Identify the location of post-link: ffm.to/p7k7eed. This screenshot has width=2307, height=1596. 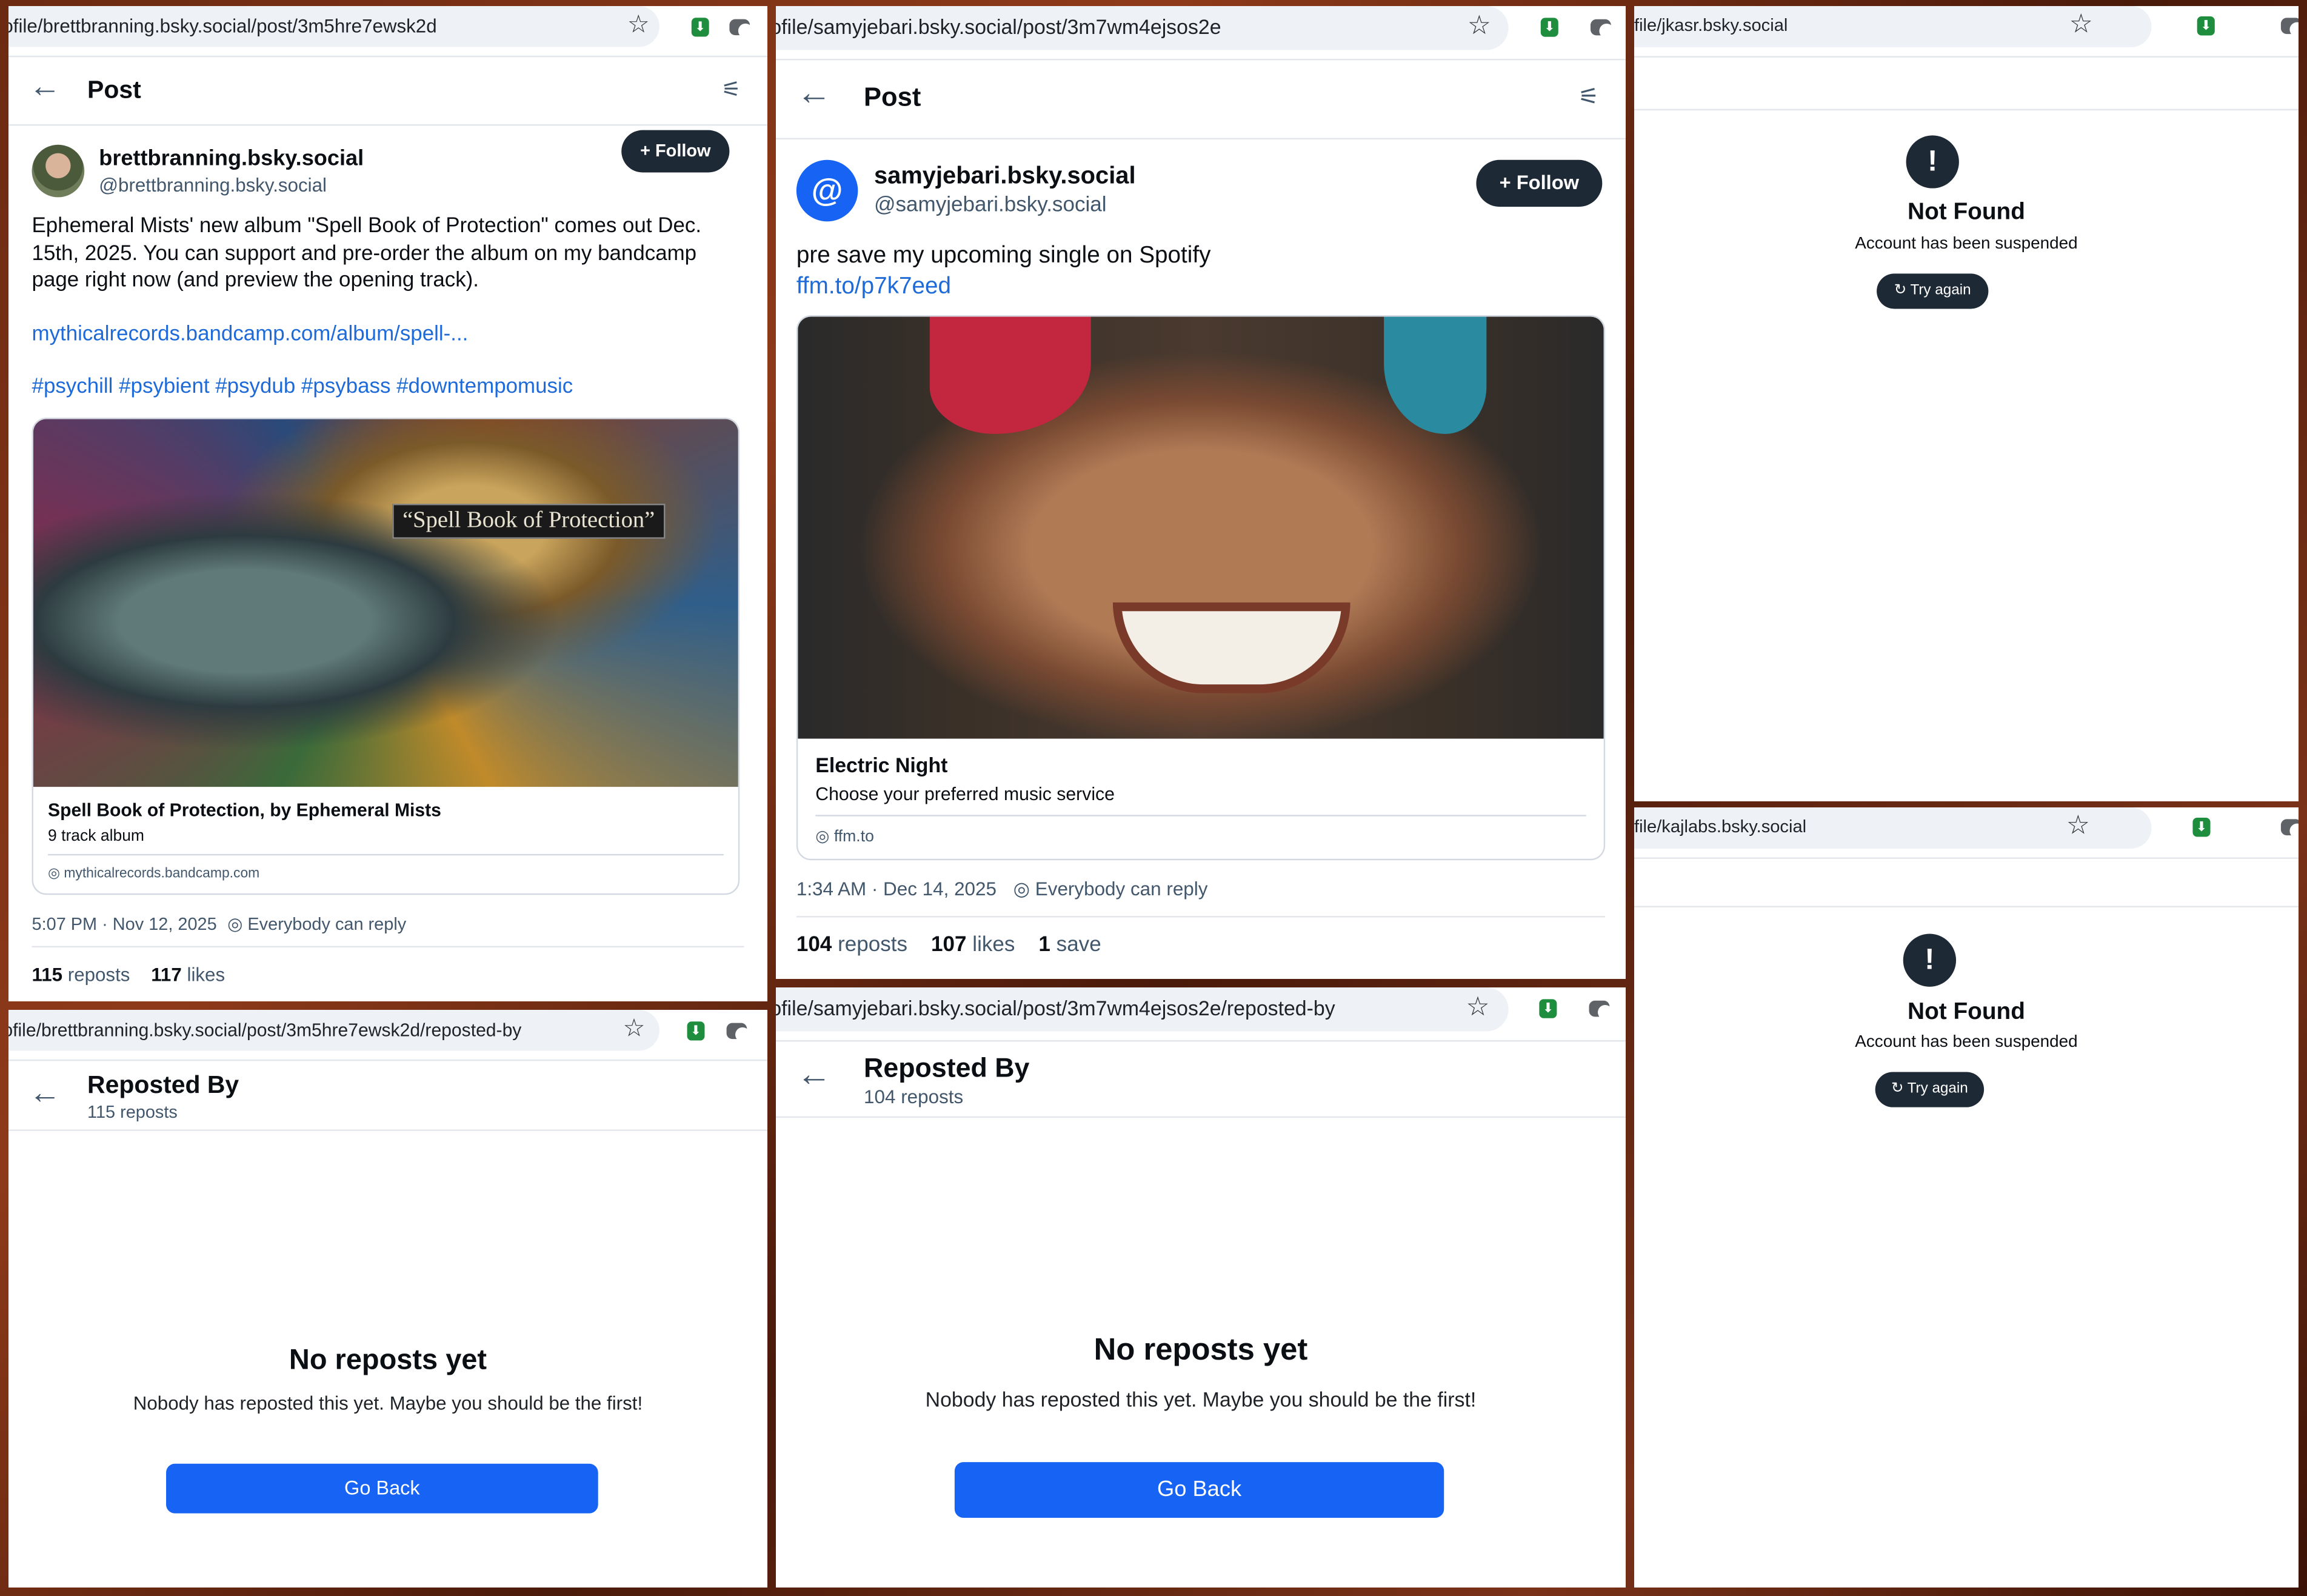
(1192, 287).